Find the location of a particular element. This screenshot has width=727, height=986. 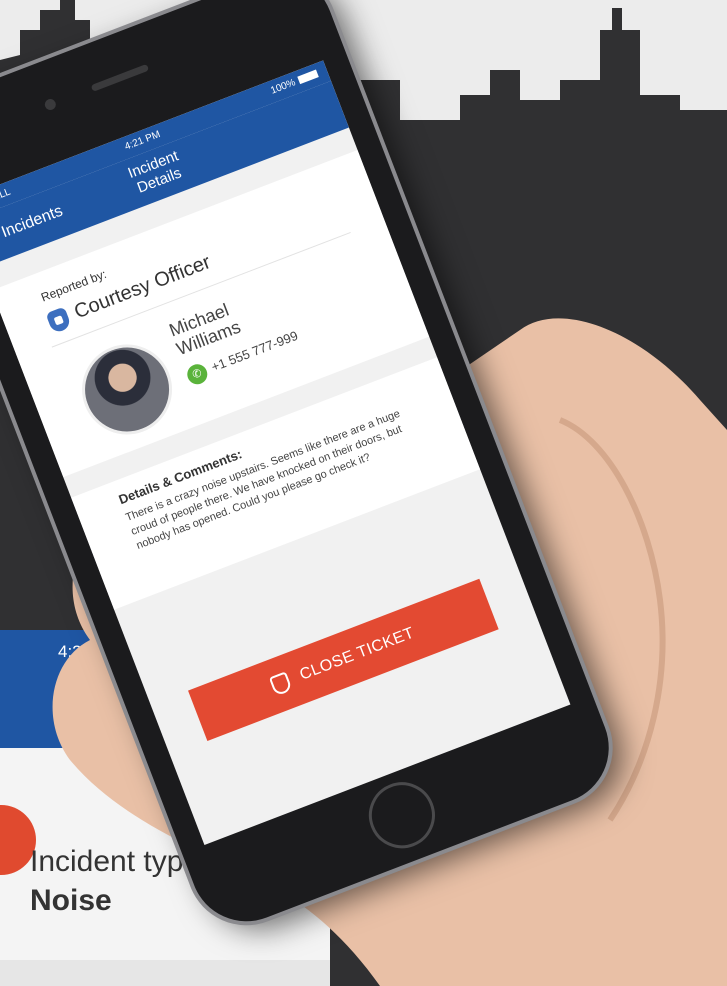

battery-icon is located at coordinates (308, 77).